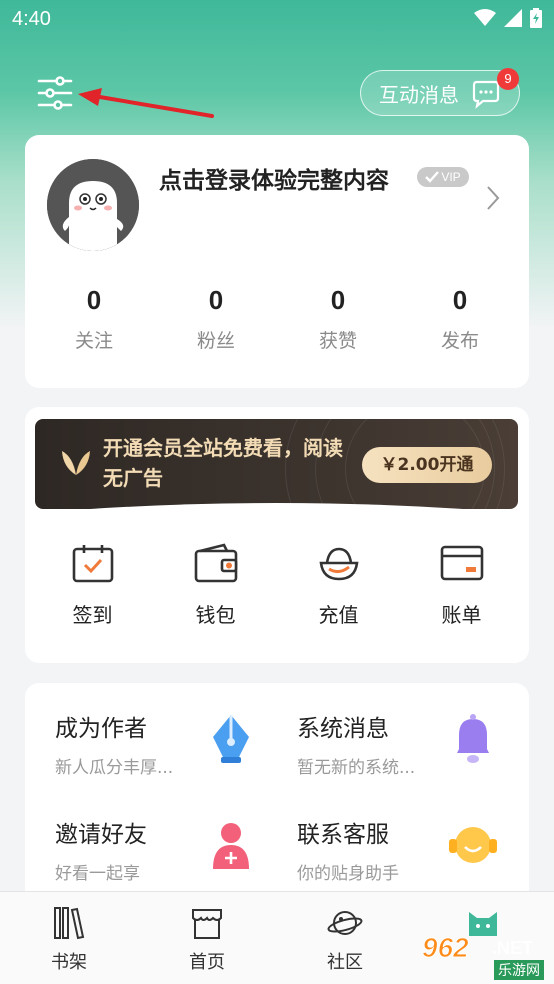 The width and height of the screenshot is (554, 984). What do you see at coordinates (92, 615) in the screenshot?
I see `quick-action-label: 签到` at bounding box center [92, 615].